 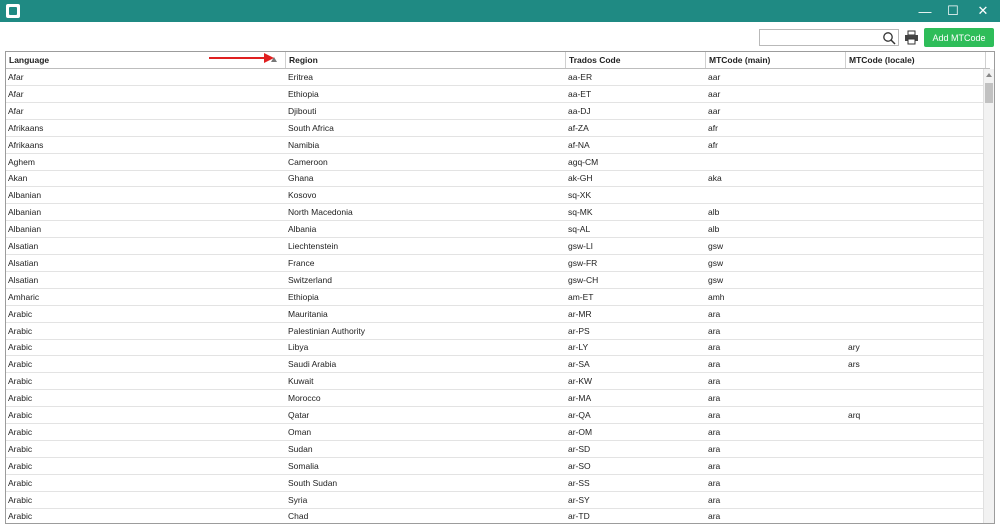 I want to click on table-row: Arabic Morocco ar-MA ara, so click(x=496, y=399).